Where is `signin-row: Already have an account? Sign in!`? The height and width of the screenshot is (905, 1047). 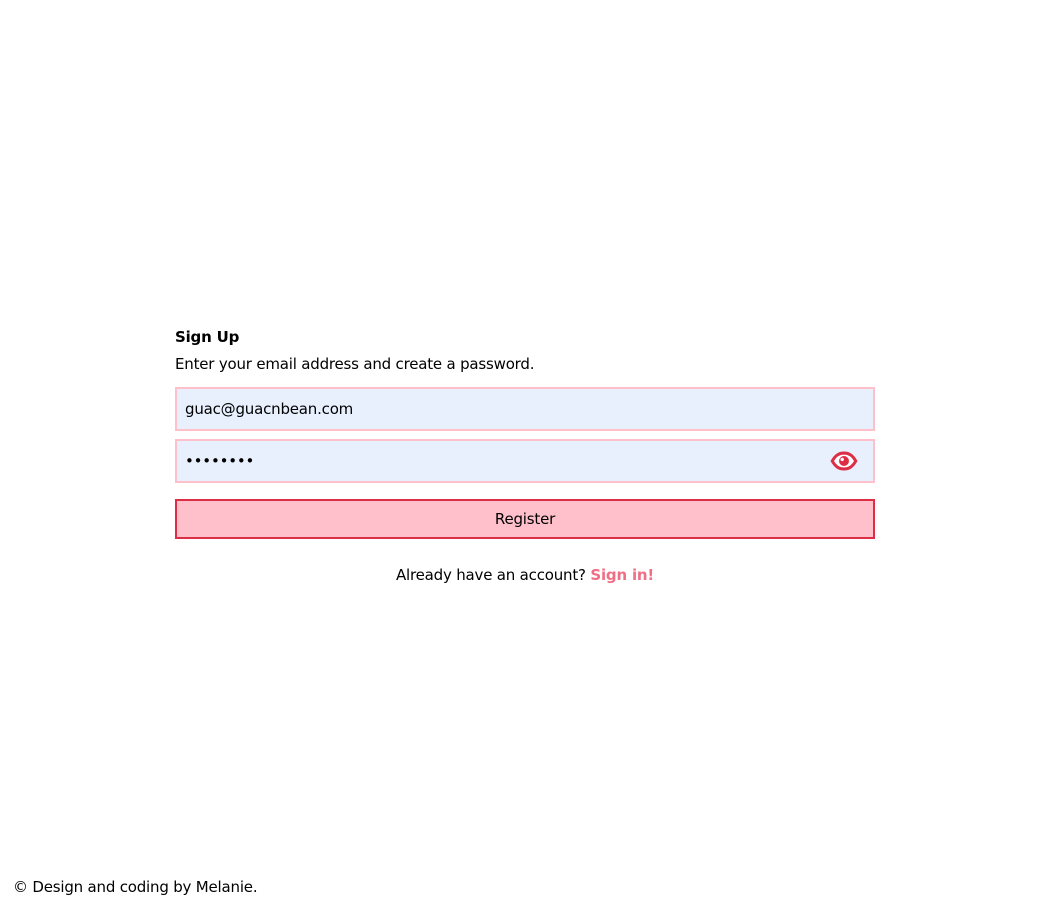
signin-row: Already have an account? Sign in! is located at coordinates (525, 575).